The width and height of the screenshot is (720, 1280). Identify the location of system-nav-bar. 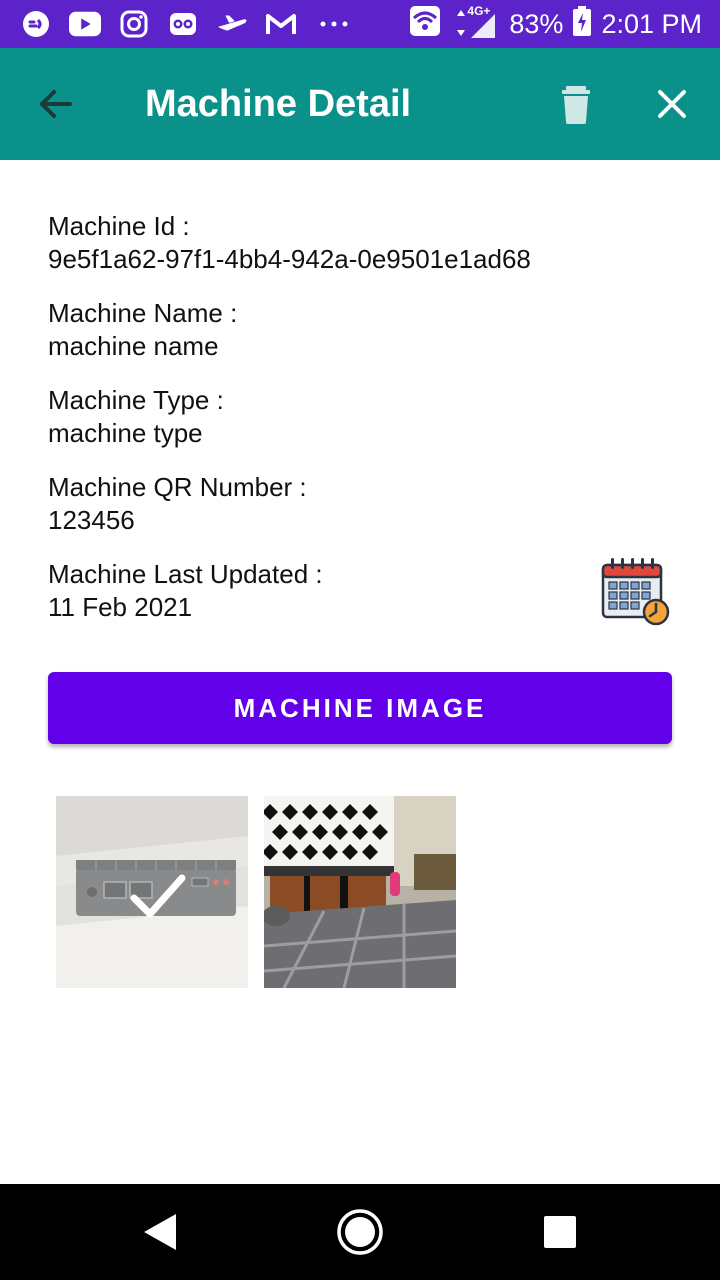
(360, 1232).